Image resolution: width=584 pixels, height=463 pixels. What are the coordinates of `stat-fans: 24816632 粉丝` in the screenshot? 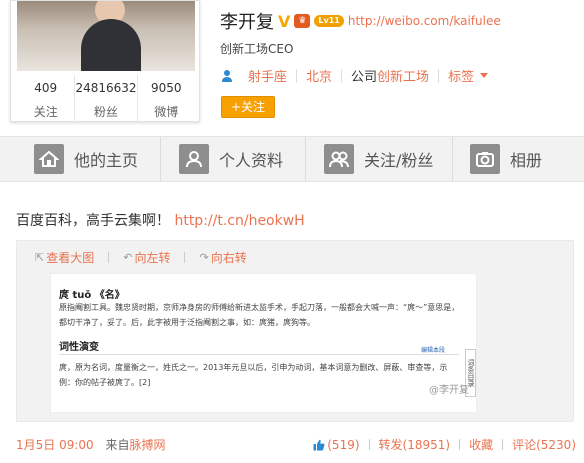 It's located at (106, 98).